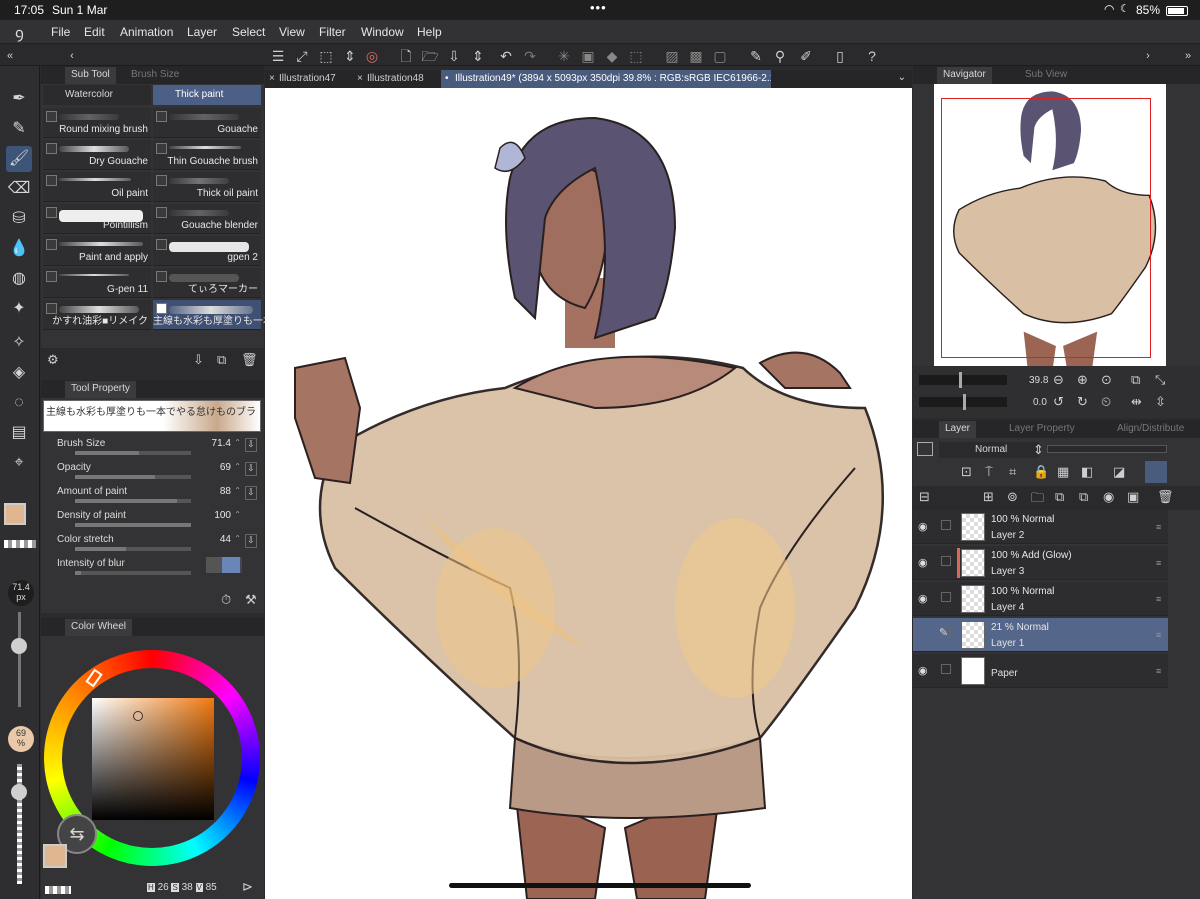 The height and width of the screenshot is (899, 1200). Describe the element at coordinates (153, 759) in the screenshot. I see `saturation-value-square` at that location.